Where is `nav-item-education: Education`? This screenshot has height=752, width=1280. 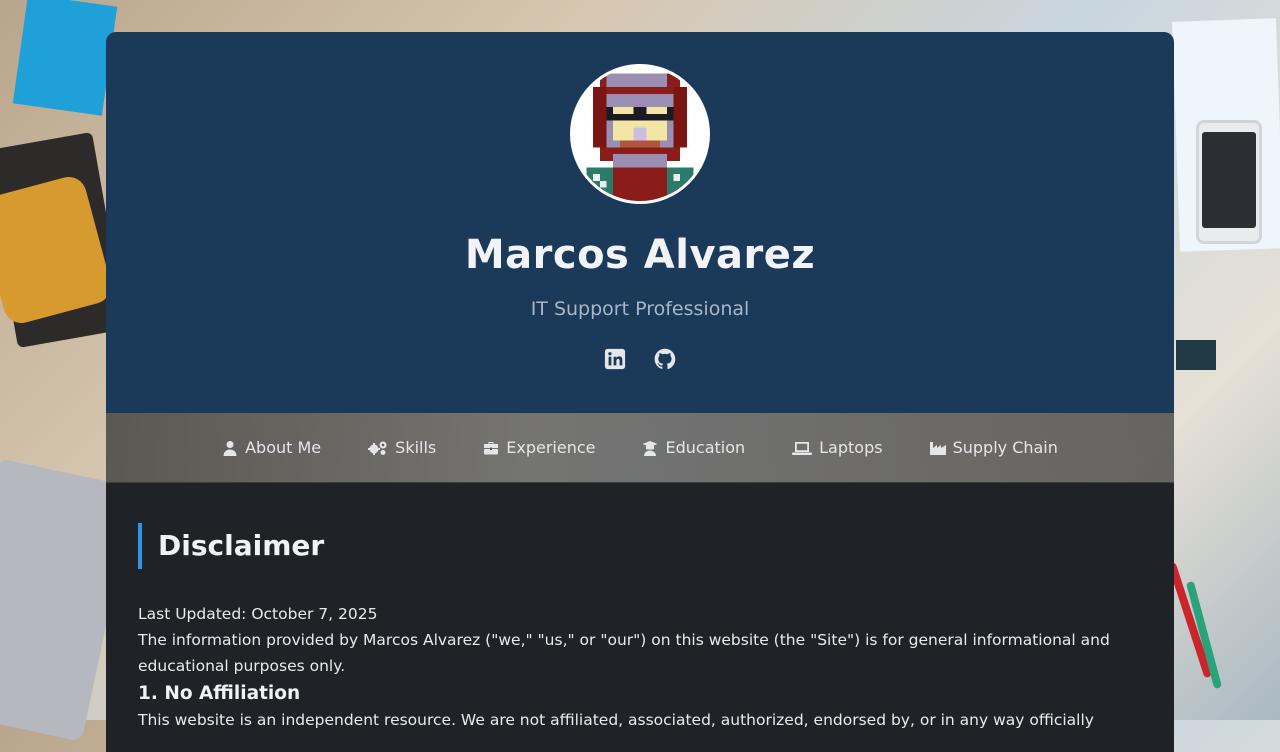
nav-item-education: Education is located at coordinates (693, 447).